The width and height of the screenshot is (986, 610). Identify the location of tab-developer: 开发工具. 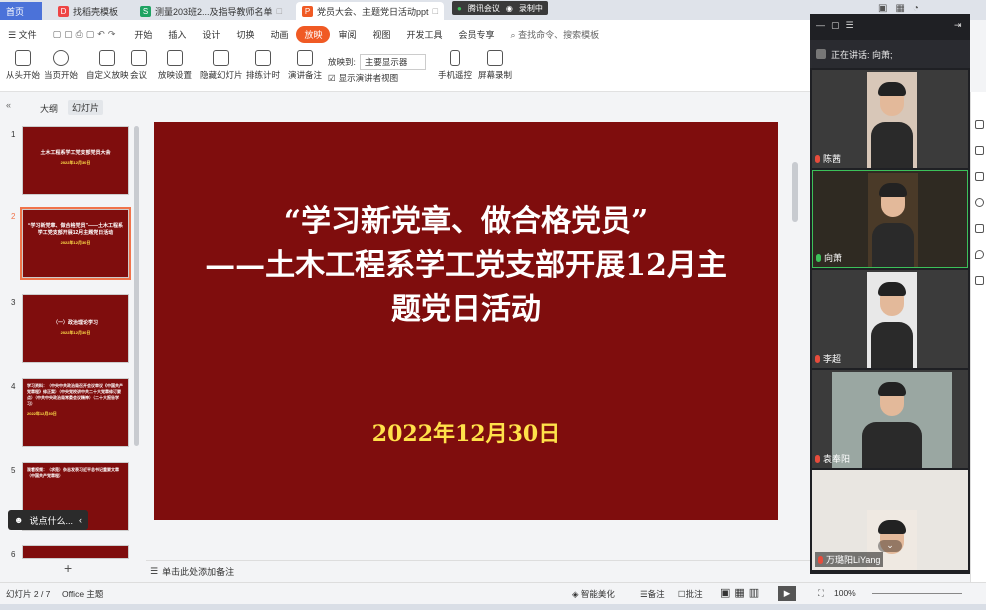
(425, 34).